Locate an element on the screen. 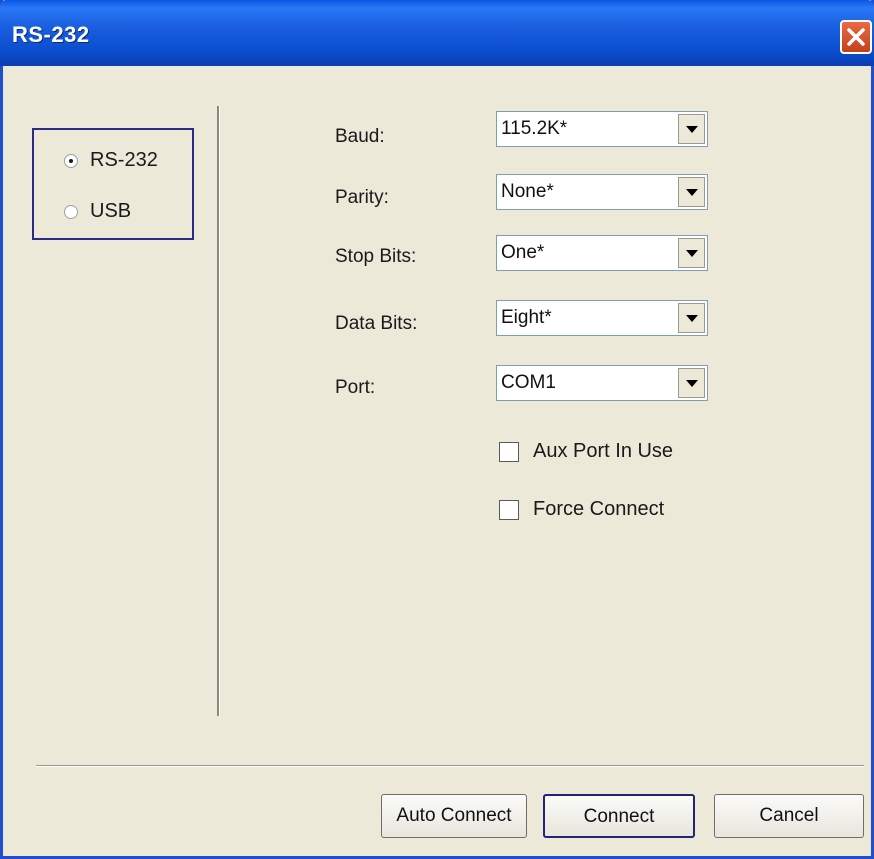  parity-label: Parity: is located at coordinates (362, 197).